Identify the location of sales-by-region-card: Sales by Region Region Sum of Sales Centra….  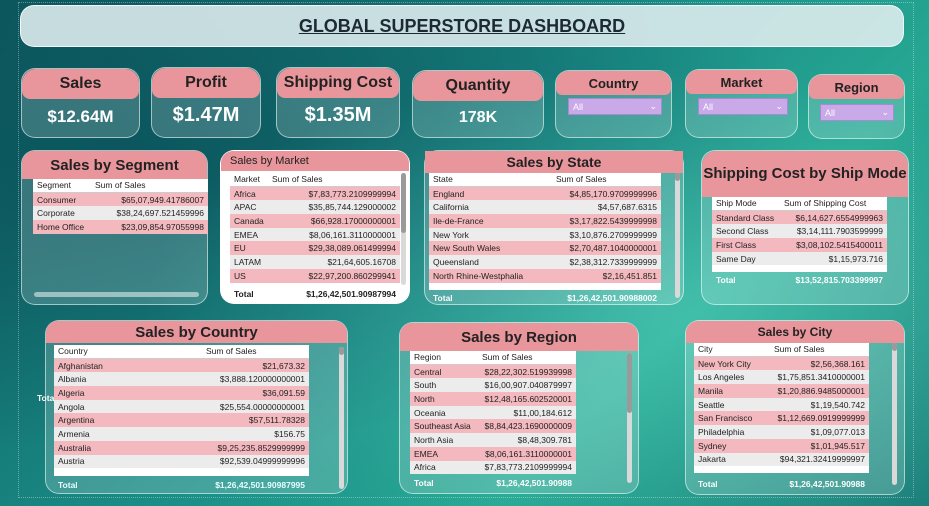
(519, 408).